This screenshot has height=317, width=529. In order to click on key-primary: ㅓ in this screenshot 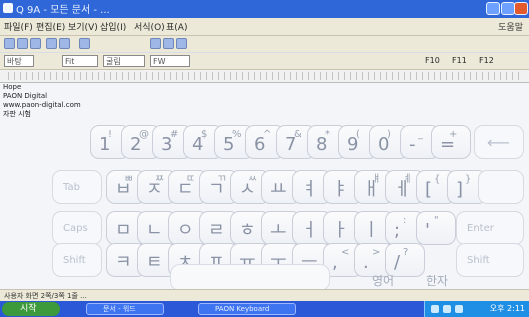, I will do `click(309, 230)`.